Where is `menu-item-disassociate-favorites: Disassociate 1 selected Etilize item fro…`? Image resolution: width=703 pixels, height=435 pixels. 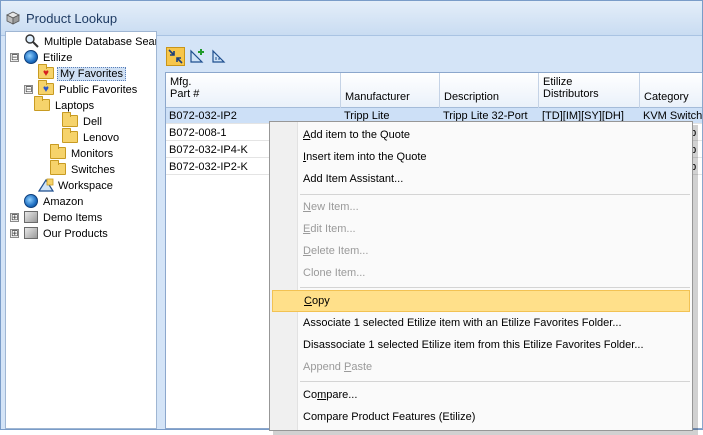
menu-item-disassociate-favorites: Disassociate 1 selected Etilize item fro… is located at coordinates (481, 345).